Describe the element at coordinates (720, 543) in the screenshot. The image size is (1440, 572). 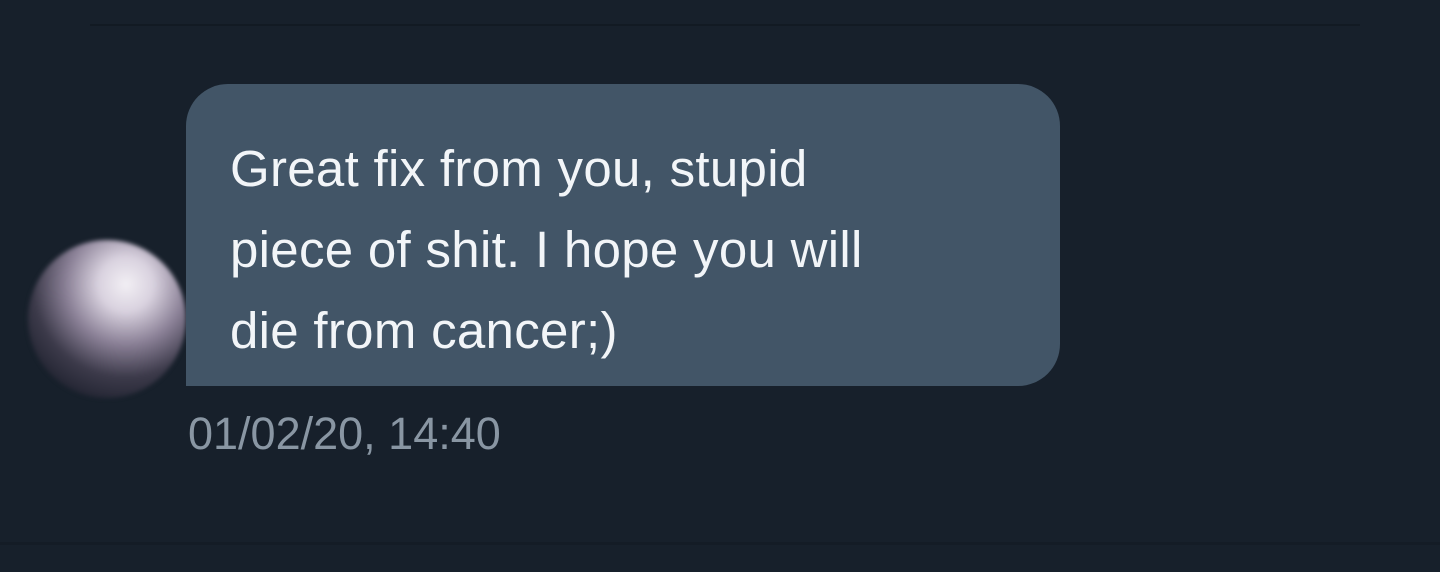
I see `bottom-divider` at that location.